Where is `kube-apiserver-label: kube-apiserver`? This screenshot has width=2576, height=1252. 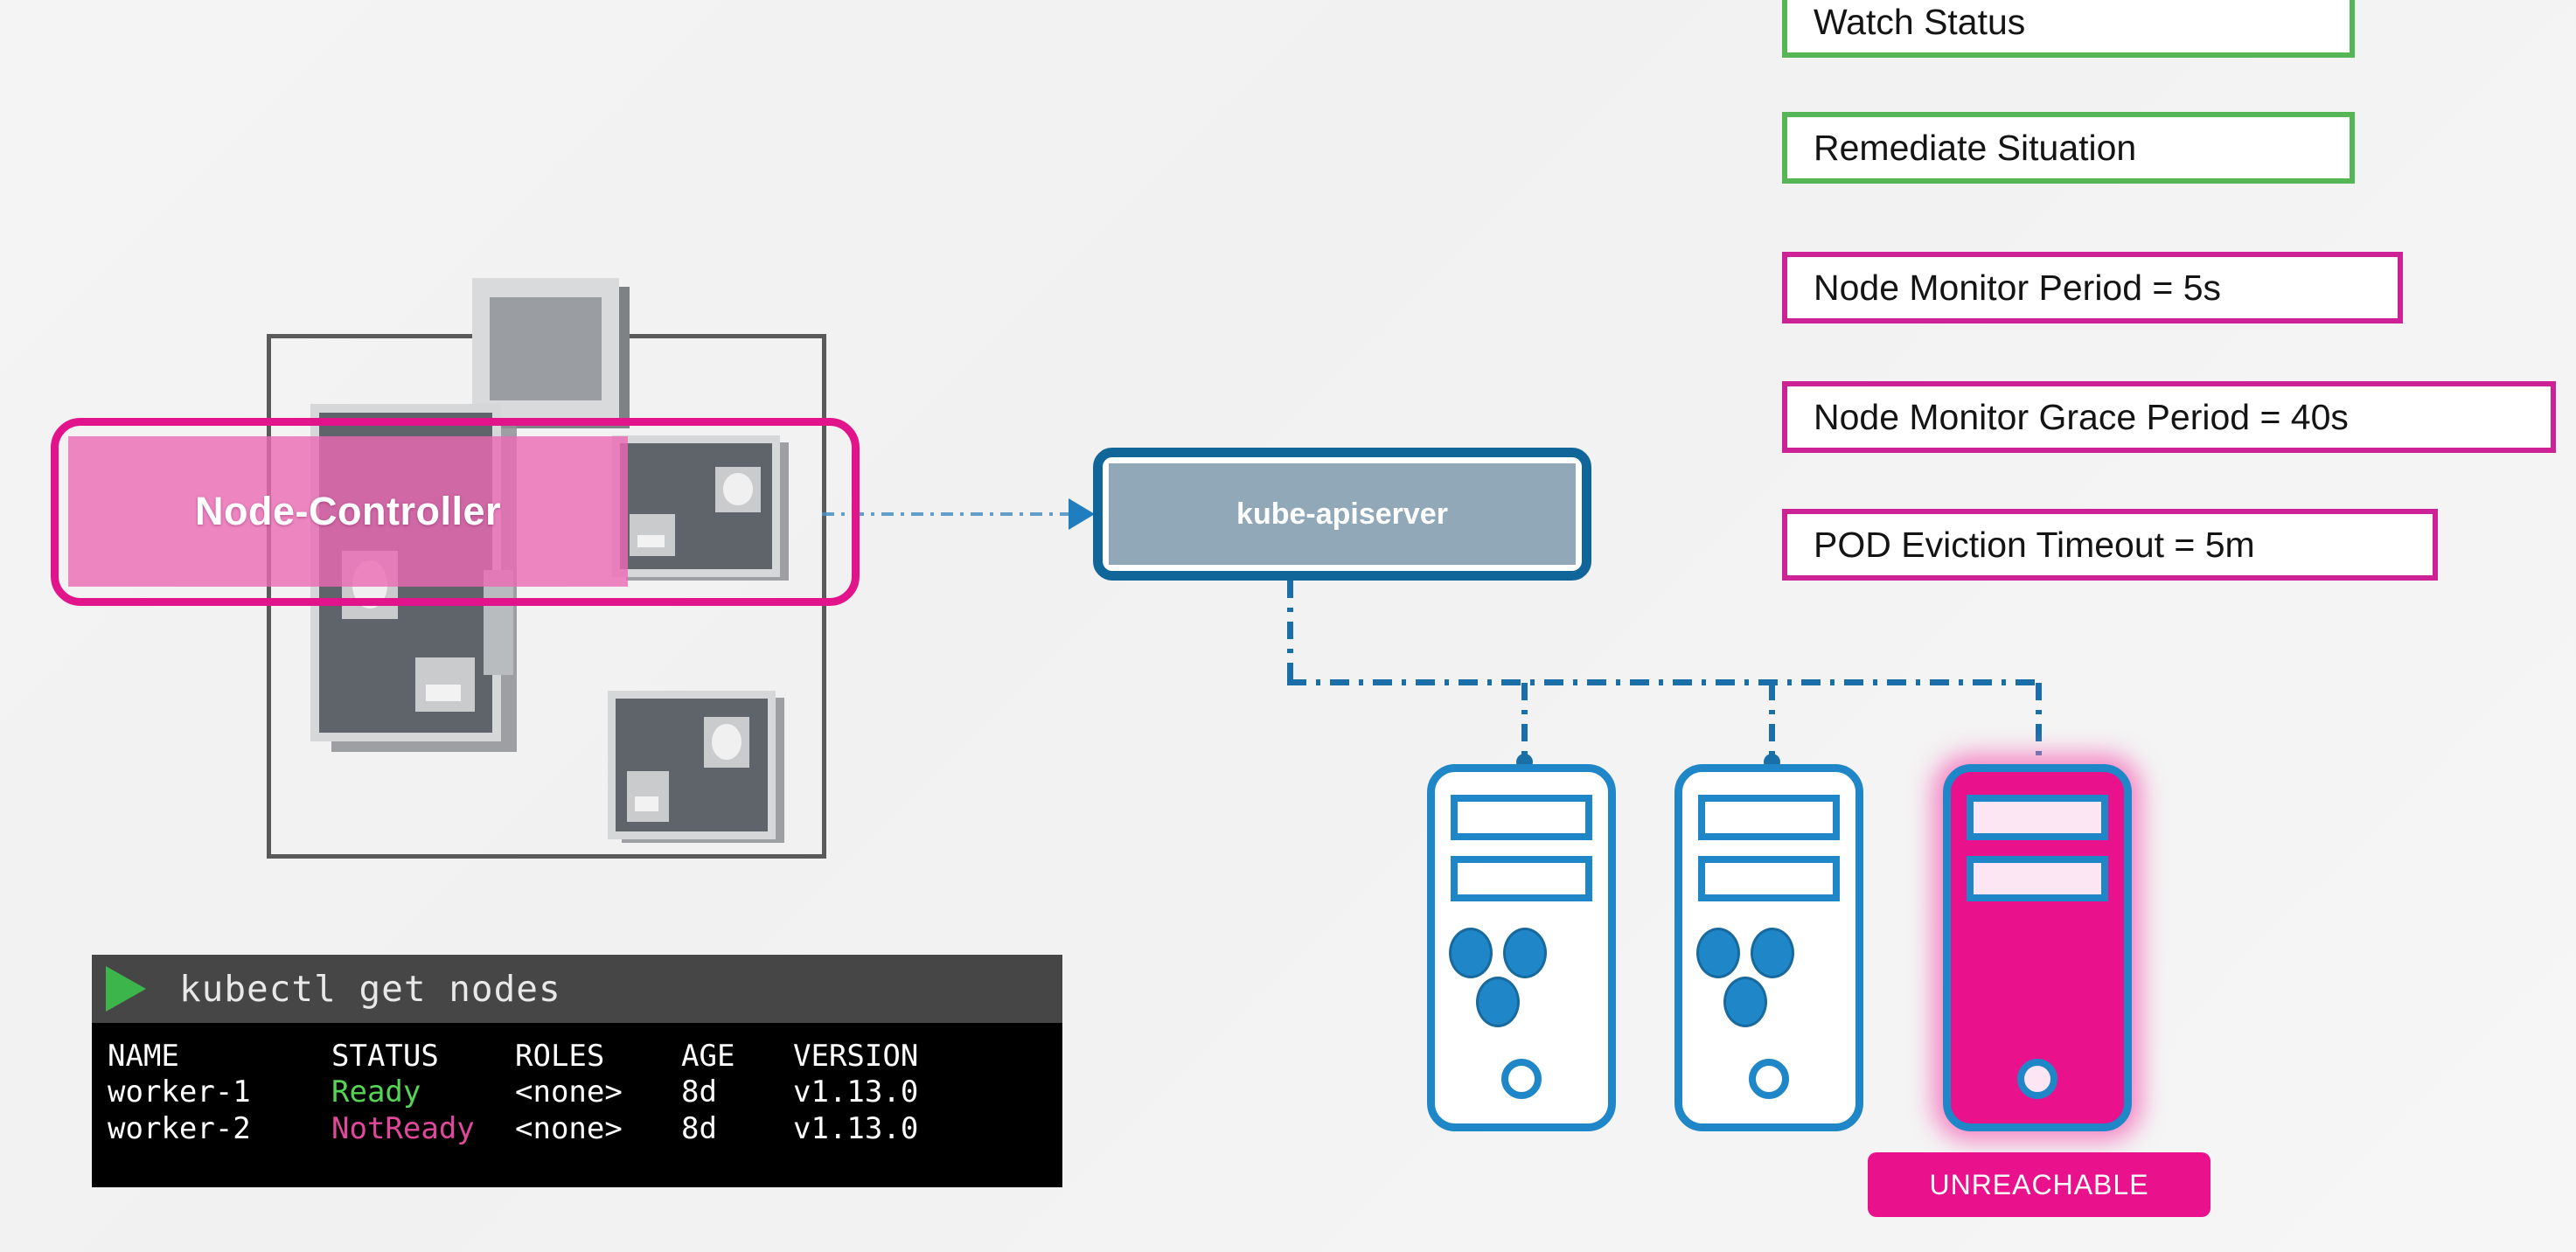
kube-apiserver-label: kube-apiserver is located at coordinates (1342, 514).